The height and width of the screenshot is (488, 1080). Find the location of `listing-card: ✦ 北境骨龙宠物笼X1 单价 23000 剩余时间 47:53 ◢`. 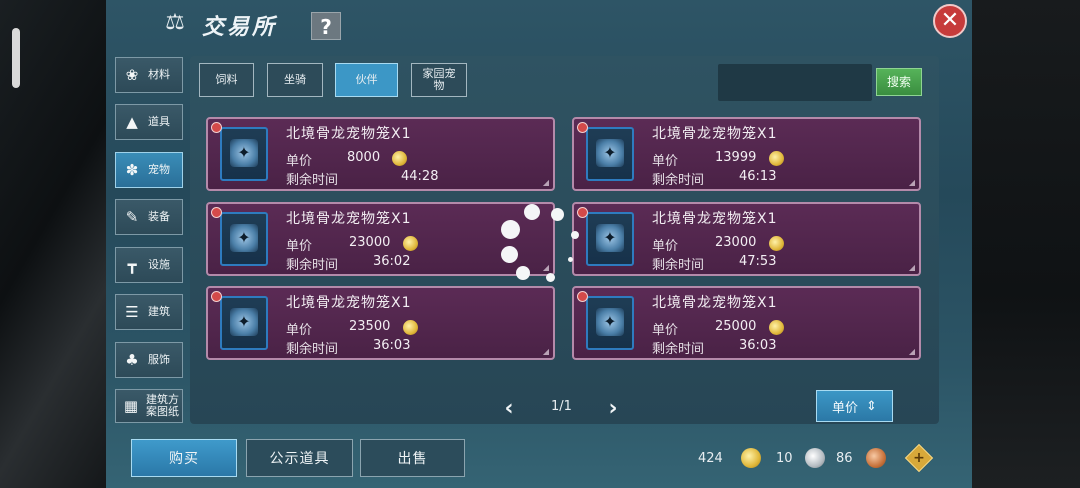

listing-card: ✦ 北境骨龙宠物笼X1 单价 23000 剩余时间 47:53 ◢ is located at coordinates (746, 239).